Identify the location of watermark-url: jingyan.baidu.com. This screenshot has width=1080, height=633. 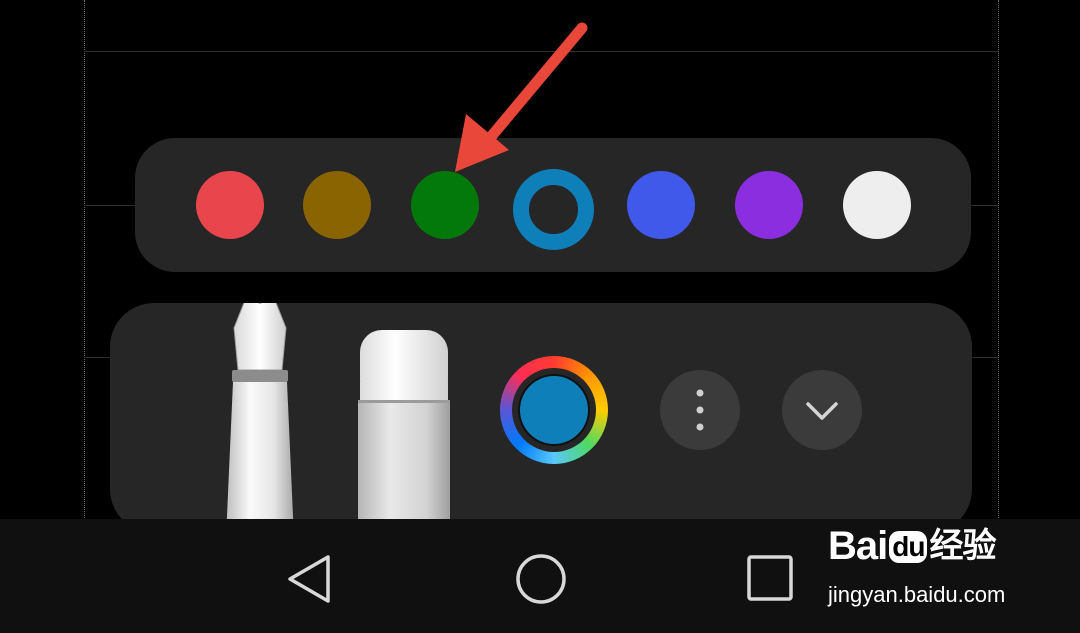
(917, 594).